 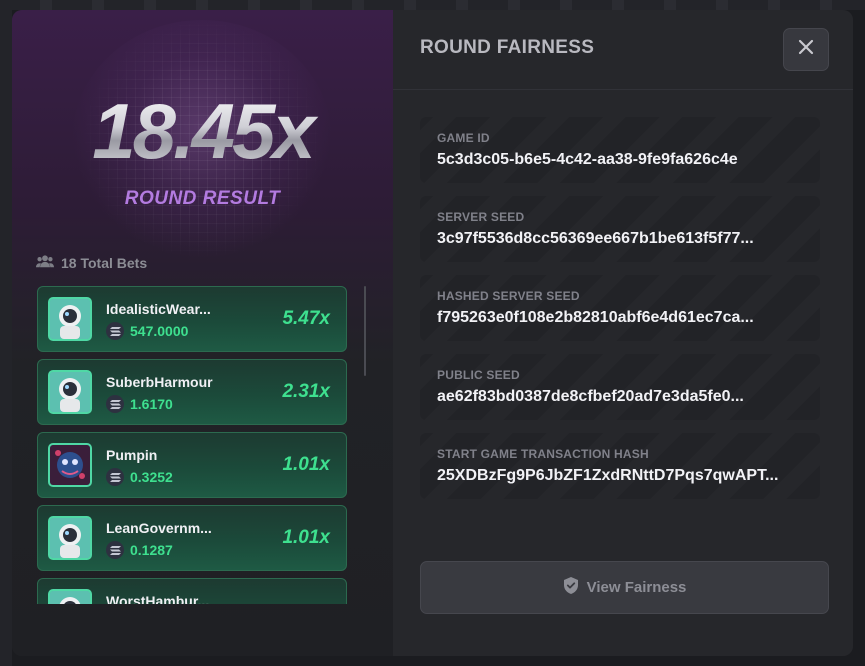 I want to click on fairness-title: ROUND FAIRNESS, so click(x=507, y=47).